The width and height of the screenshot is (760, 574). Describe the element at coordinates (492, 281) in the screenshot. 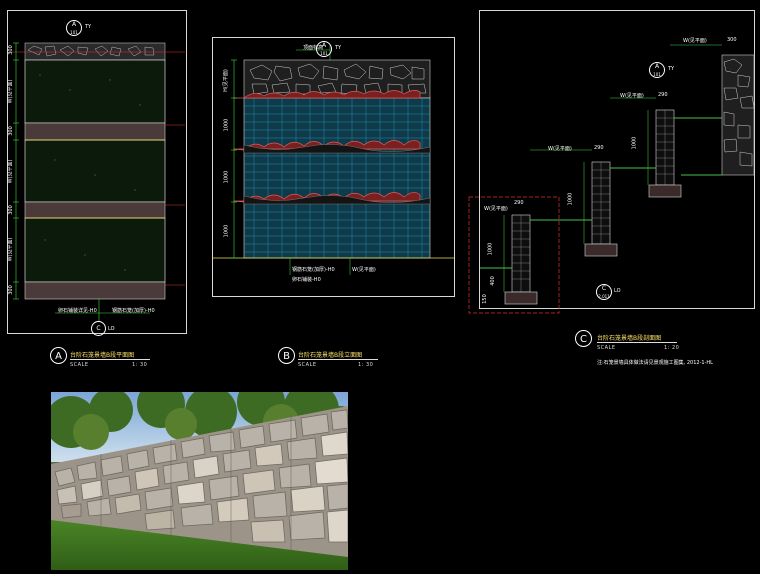

I see `drawing-c-bottom-dim-2: 400` at that location.